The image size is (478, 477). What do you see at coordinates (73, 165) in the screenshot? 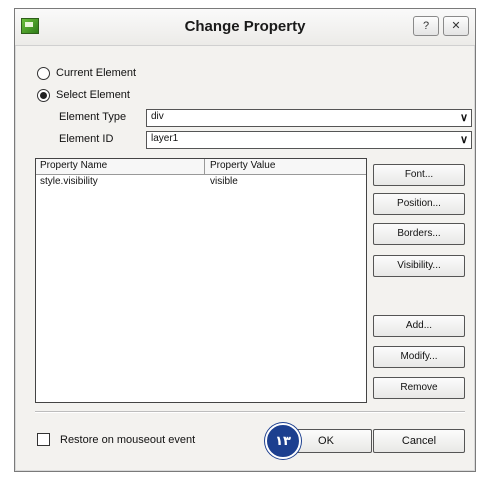
I see `column-header-property-name: Property Name` at bounding box center [73, 165].